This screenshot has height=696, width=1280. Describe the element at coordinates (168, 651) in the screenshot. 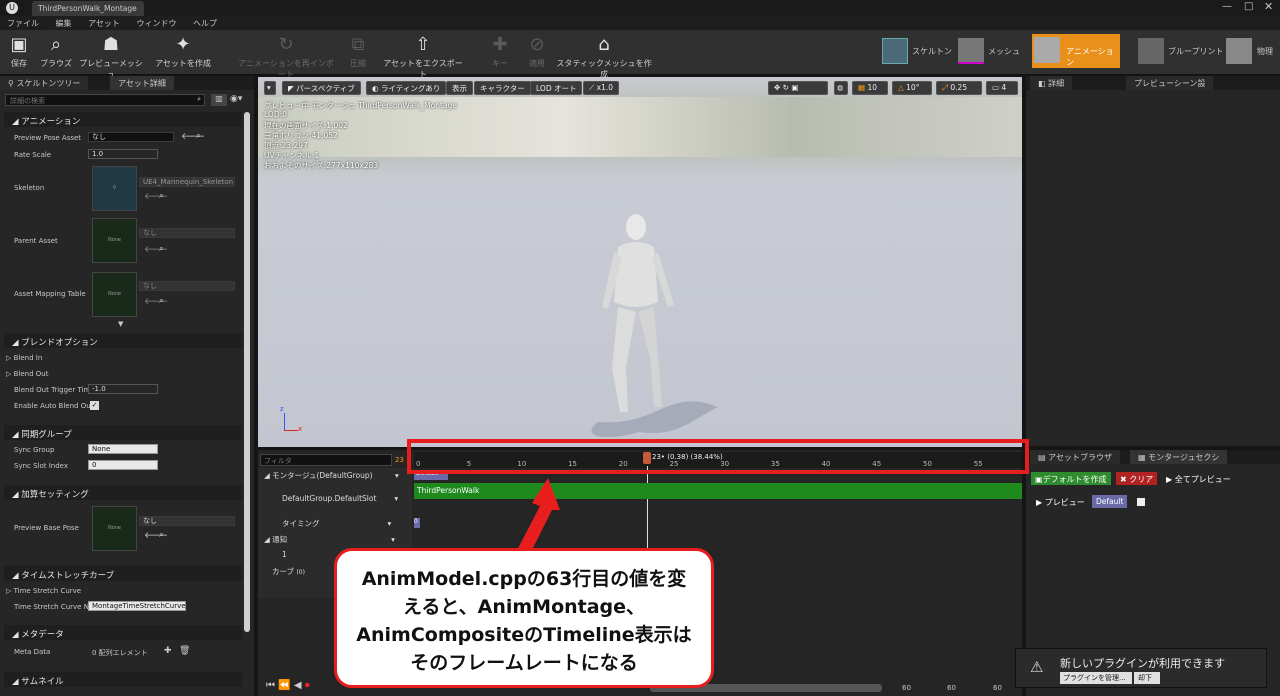

I see `add-element-icon: ✚` at that location.